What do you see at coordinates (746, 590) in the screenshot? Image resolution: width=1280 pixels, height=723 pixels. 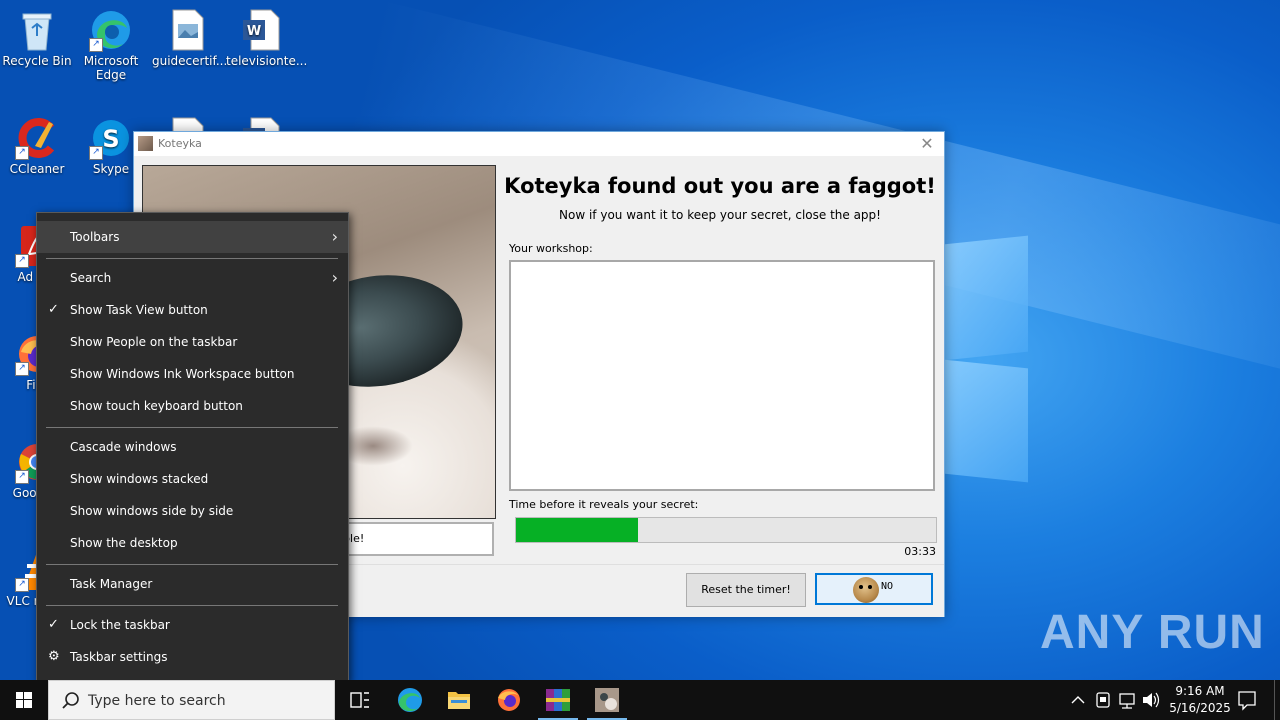 I see `reset-timer-button: Reset the timer!` at bounding box center [746, 590].